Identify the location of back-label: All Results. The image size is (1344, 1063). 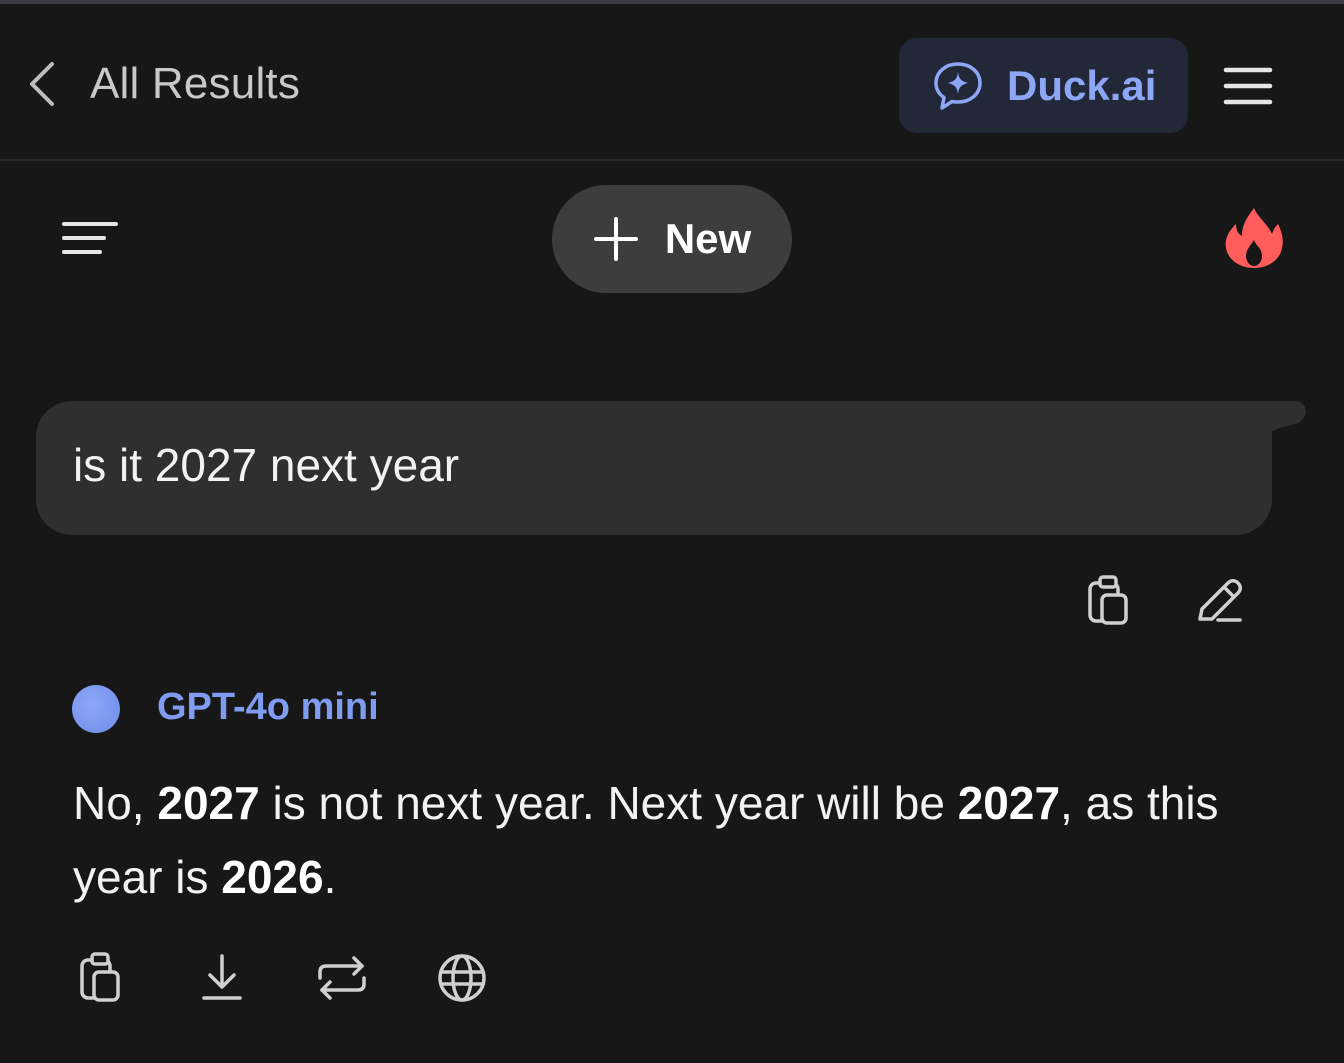
(195, 83).